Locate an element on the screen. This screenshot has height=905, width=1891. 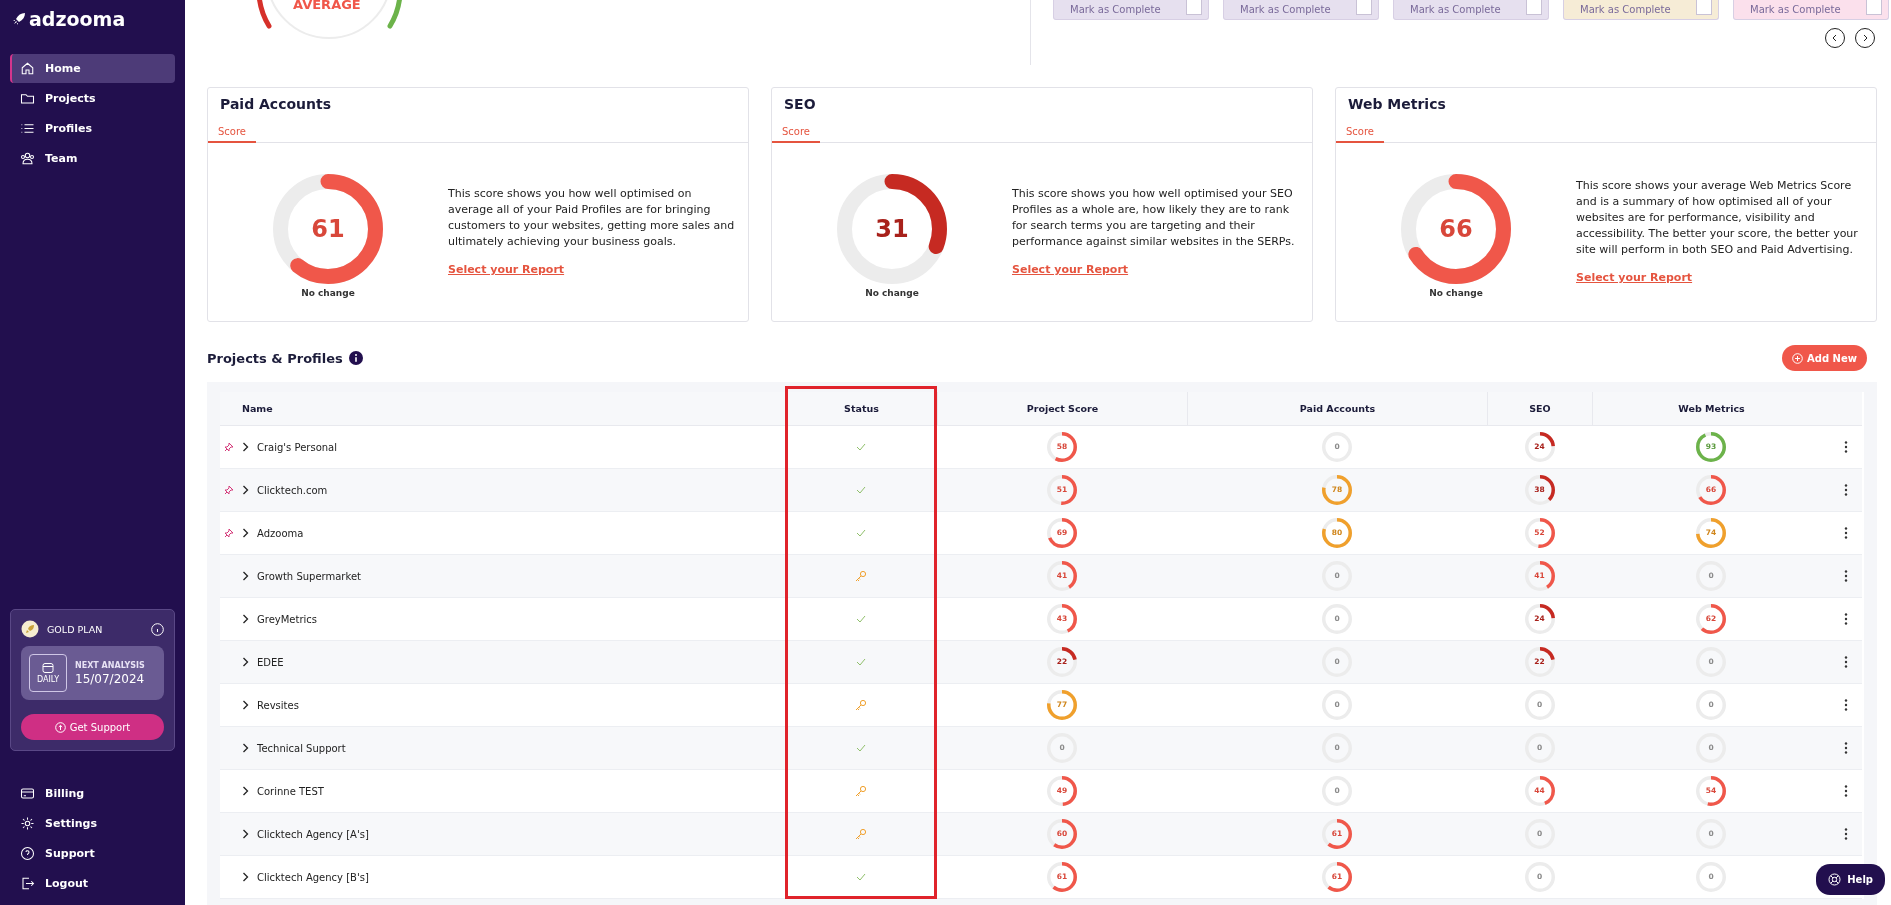
project-name: Revsites is located at coordinates (278, 705).